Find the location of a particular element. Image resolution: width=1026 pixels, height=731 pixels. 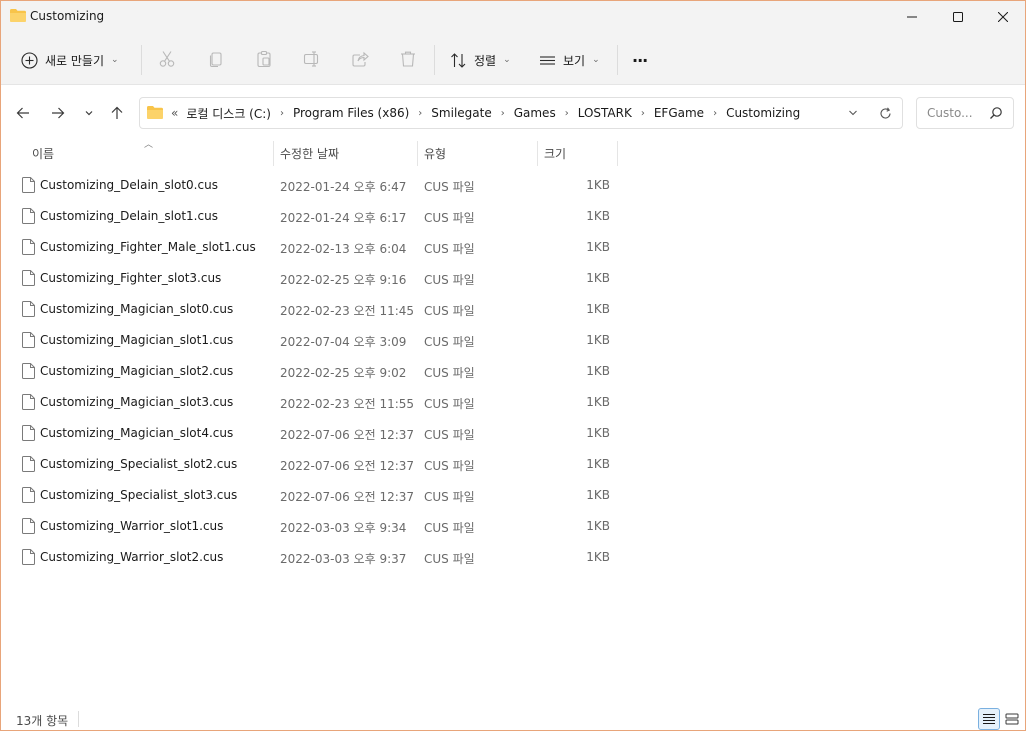

file-name: Customizing_Magician_slot1.cus is located at coordinates (136, 340).